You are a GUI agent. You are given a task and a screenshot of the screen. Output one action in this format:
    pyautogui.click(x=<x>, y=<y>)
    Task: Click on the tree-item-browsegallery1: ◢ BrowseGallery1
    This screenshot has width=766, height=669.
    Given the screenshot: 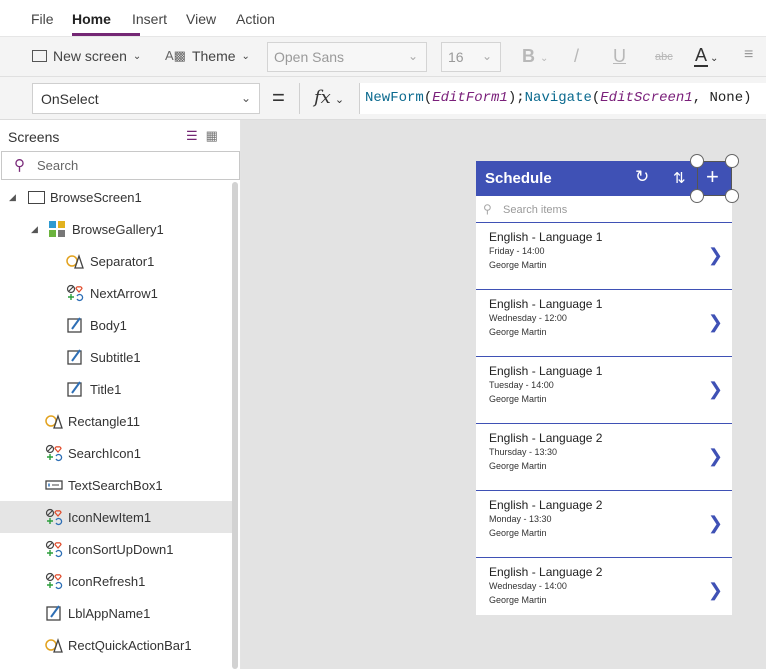 What is the action you would take?
    pyautogui.click(x=116, y=229)
    